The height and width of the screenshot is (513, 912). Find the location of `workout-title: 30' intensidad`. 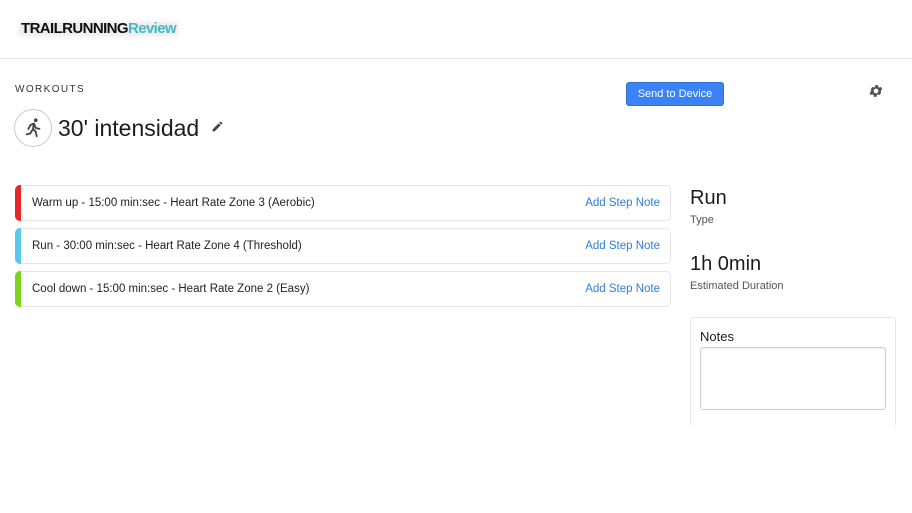

workout-title: 30' intensidad is located at coordinates (129, 128).